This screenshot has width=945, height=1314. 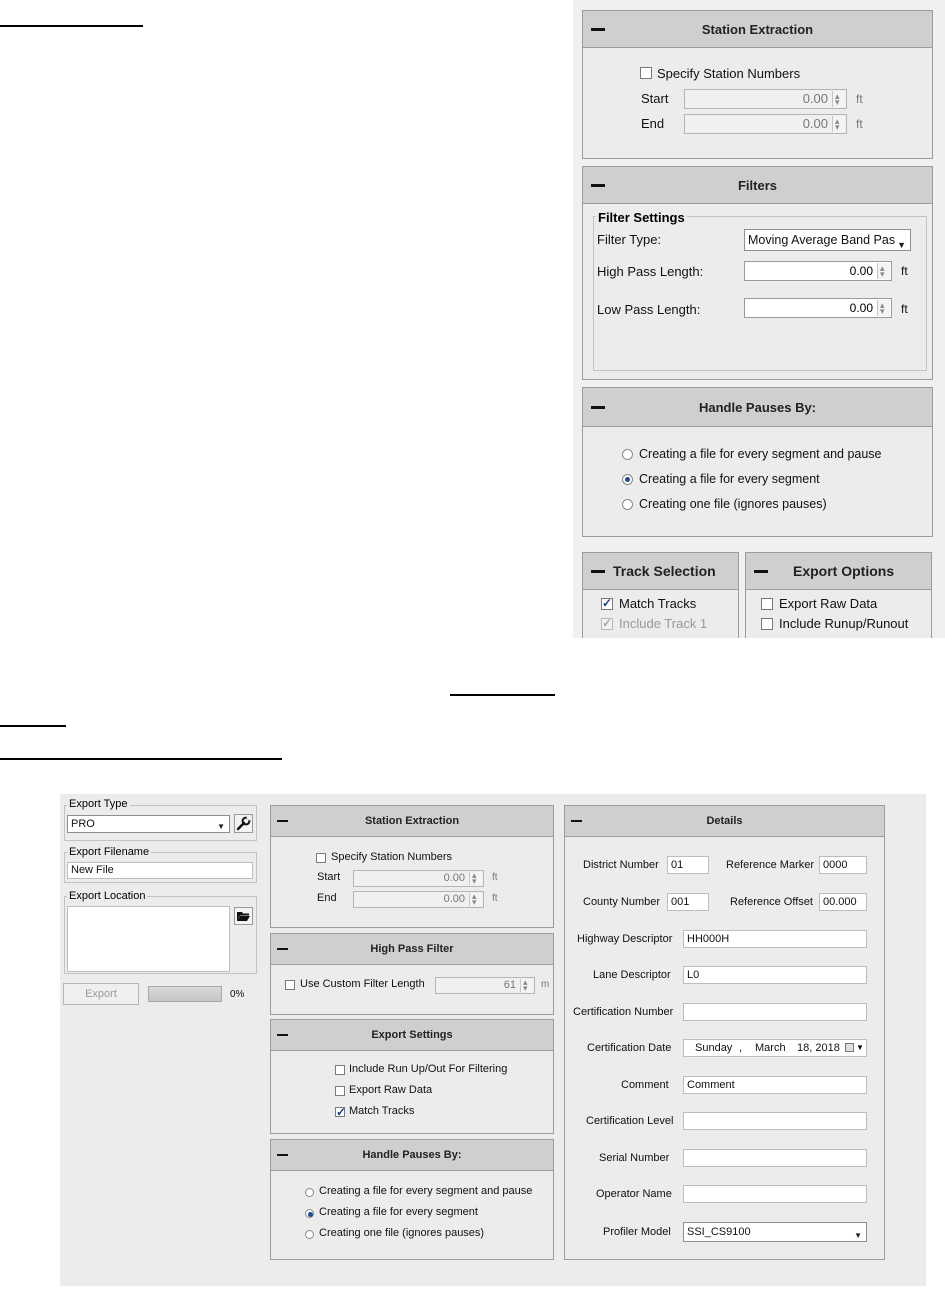 I want to click on export-location-input, so click(x=148, y=939).